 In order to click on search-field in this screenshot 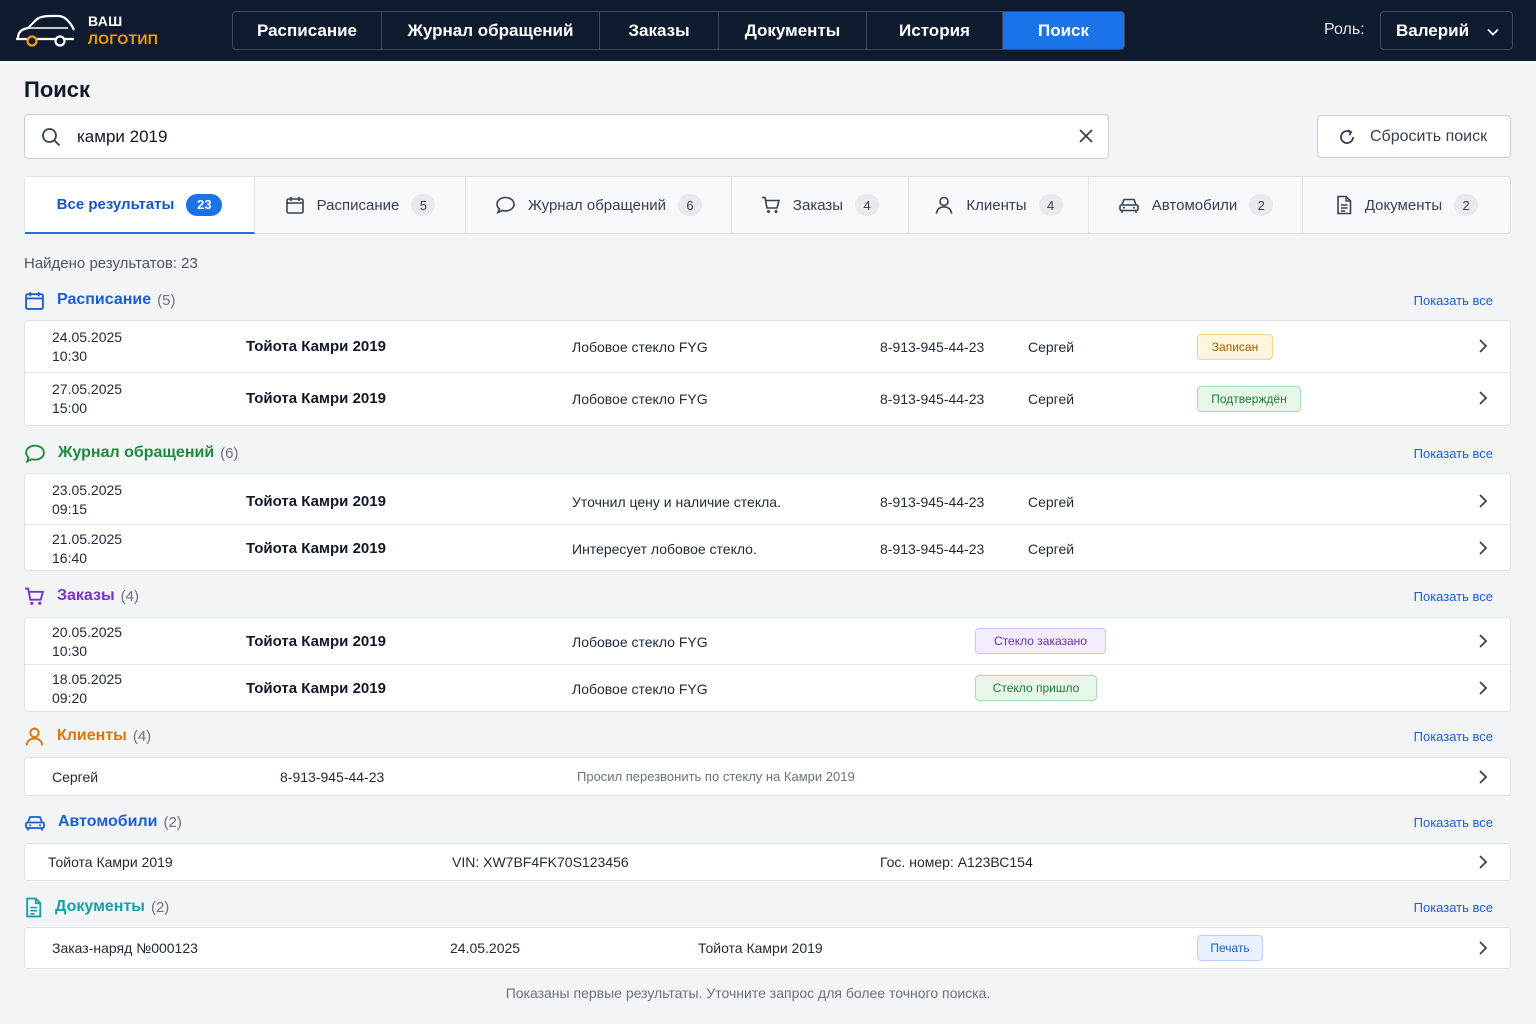, I will do `click(566, 136)`.